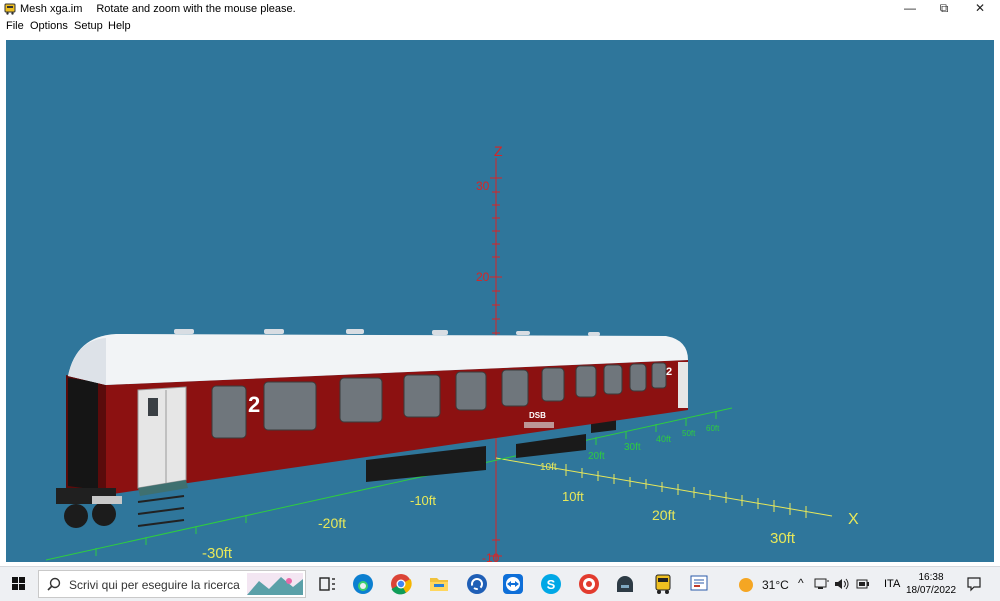 The width and height of the screenshot is (1000, 601). Describe the element at coordinates (483, 186) in the screenshot. I see `z-tick-30: 30` at that location.